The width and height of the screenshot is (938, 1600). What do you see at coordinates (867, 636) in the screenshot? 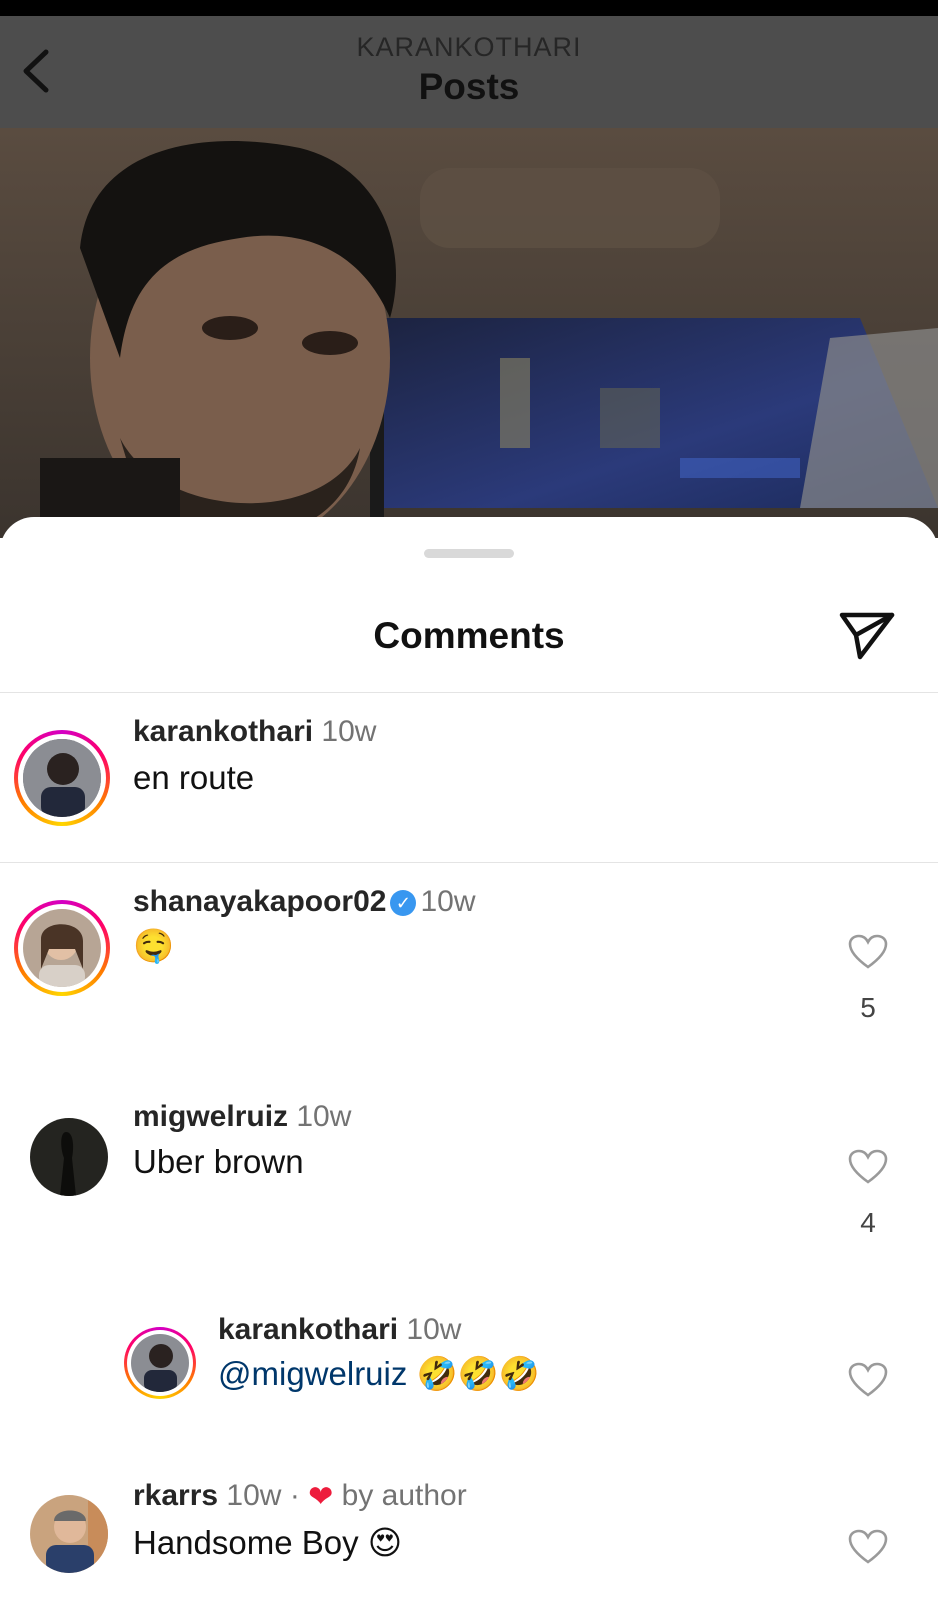
I see `send-icon` at bounding box center [867, 636].